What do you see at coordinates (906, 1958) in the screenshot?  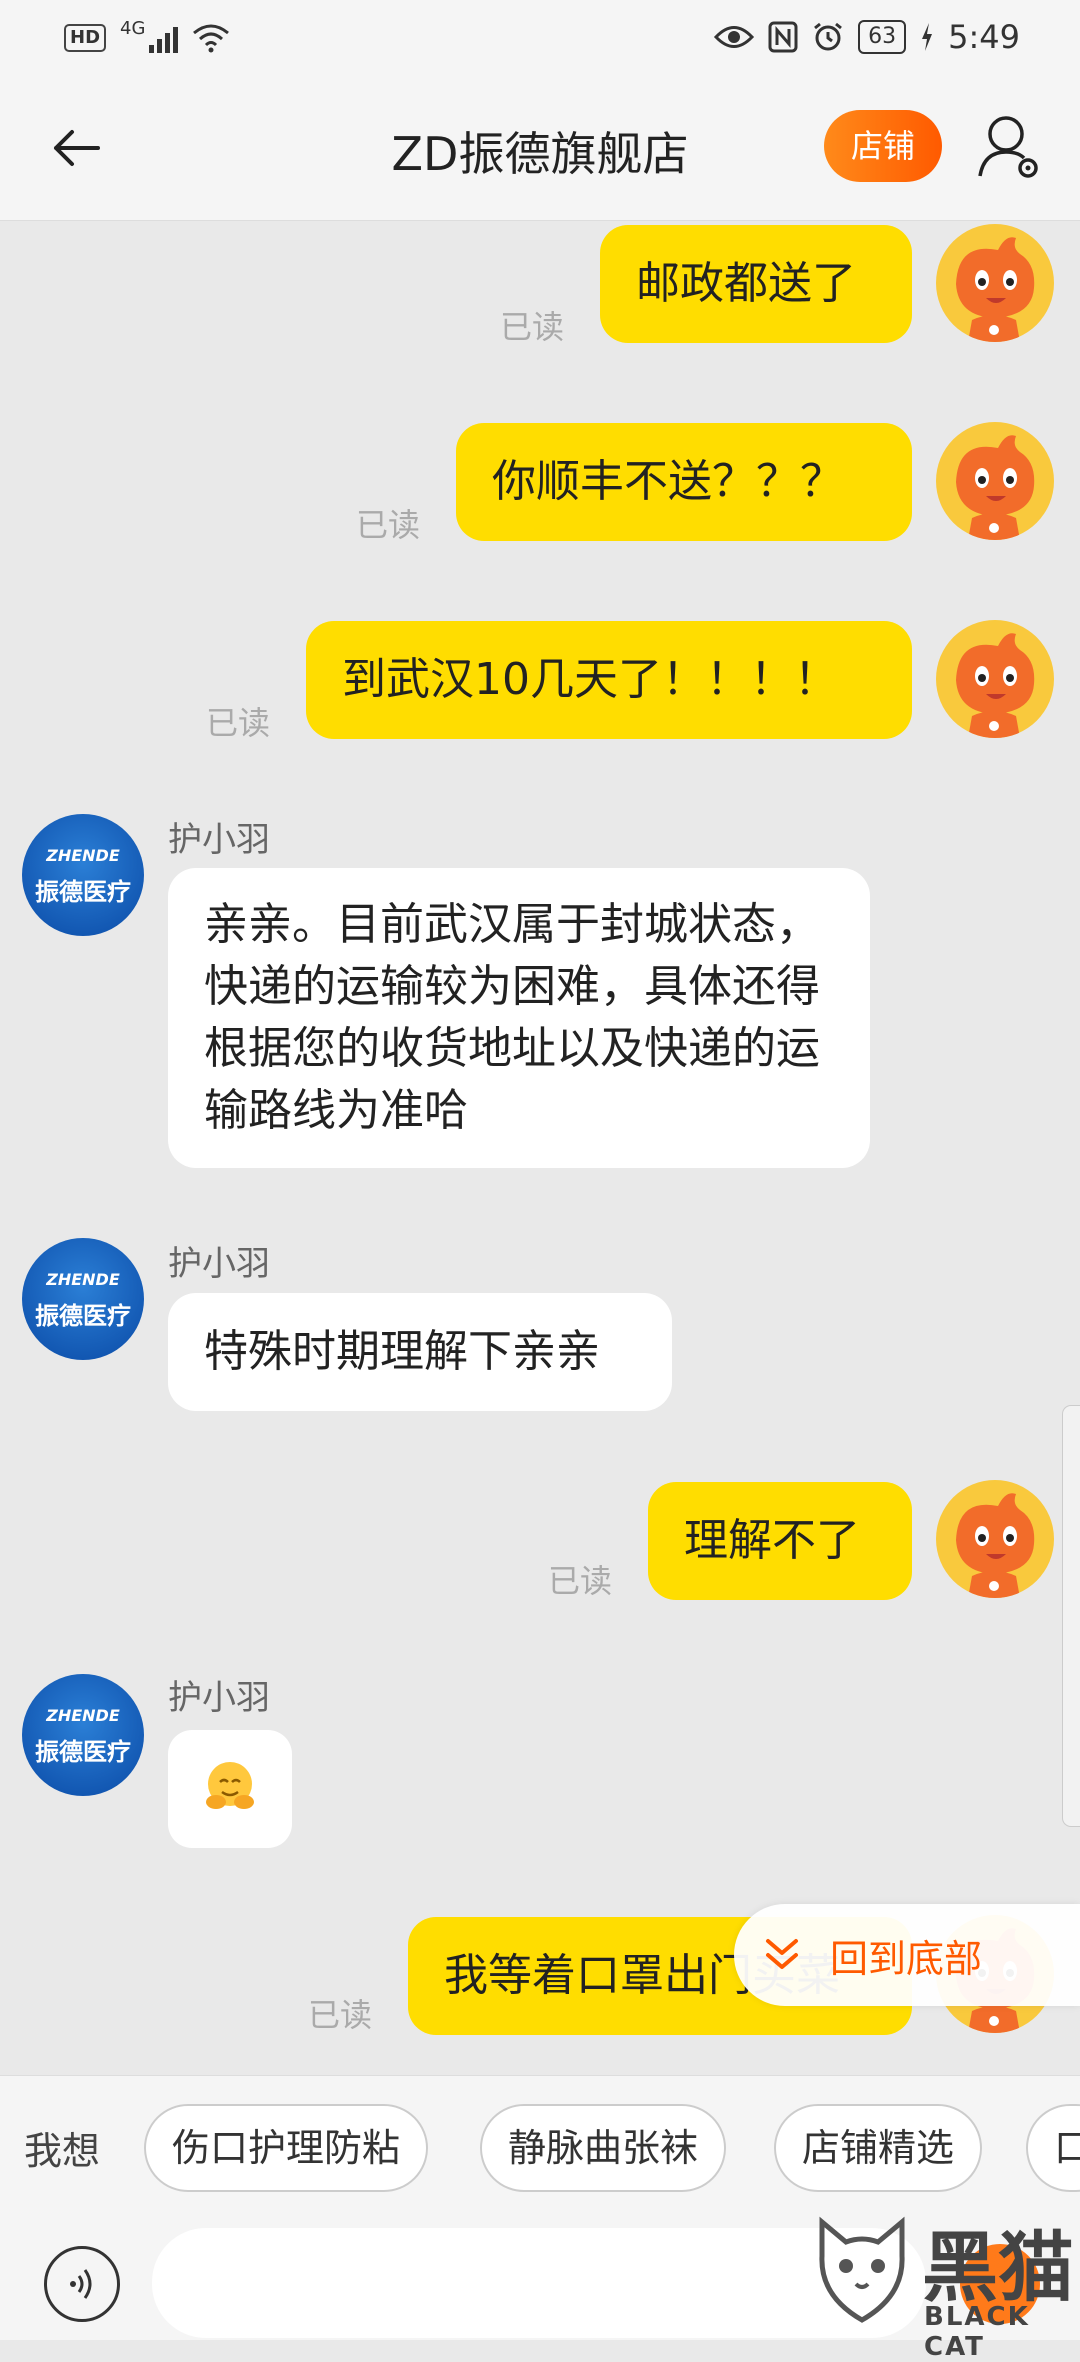 I see `back-to-bottom-label: 回到底部` at bounding box center [906, 1958].